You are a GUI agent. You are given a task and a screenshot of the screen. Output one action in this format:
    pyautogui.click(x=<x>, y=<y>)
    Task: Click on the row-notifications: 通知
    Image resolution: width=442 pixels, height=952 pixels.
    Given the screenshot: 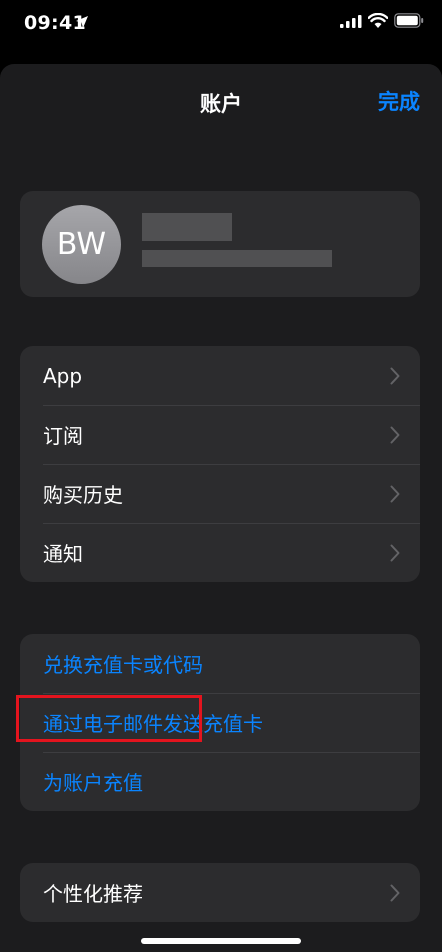 What is the action you would take?
    pyautogui.click(x=220, y=552)
    